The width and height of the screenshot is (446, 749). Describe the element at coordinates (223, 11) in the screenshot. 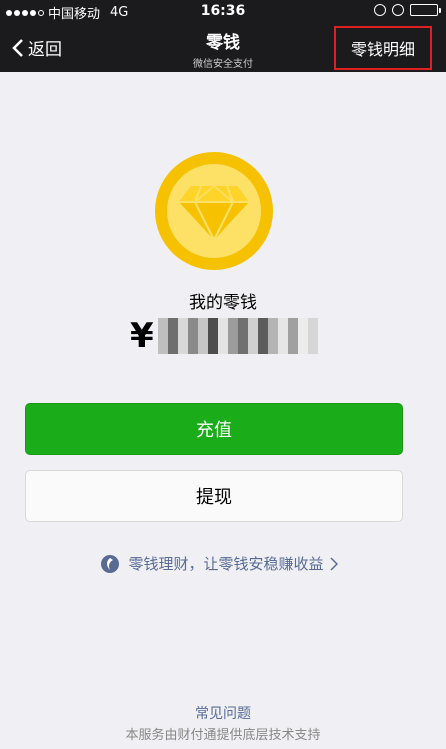

I see `status-bar: 中国移动 4G 16:36` at that location.